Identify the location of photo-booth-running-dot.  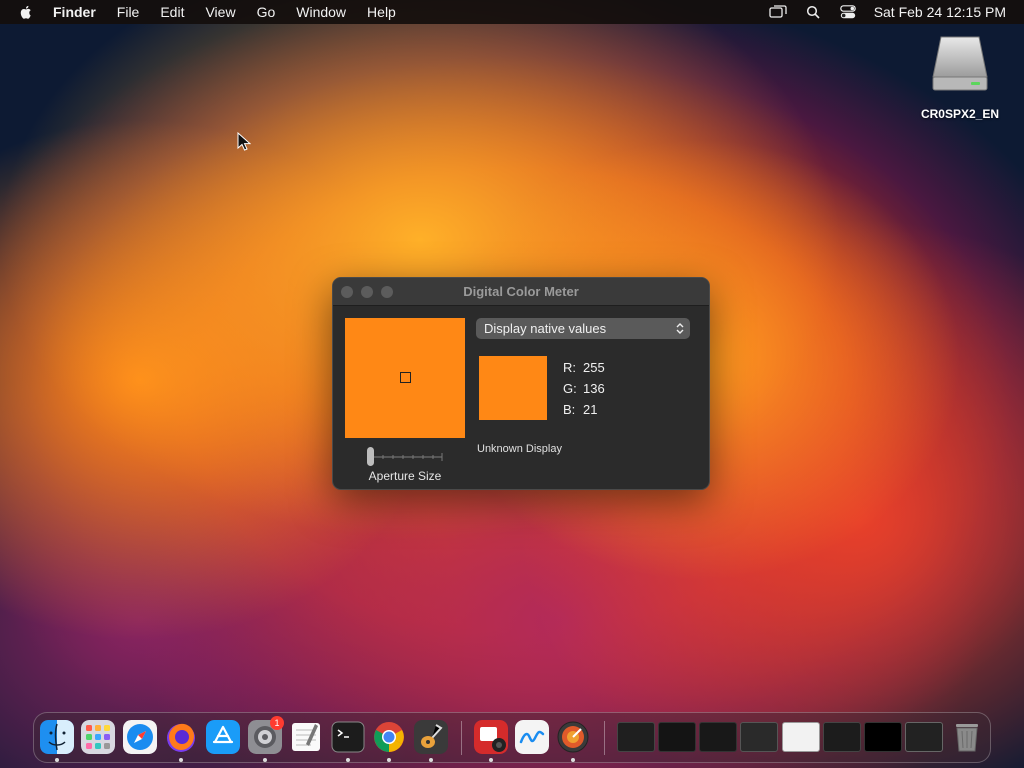
(491, 760).